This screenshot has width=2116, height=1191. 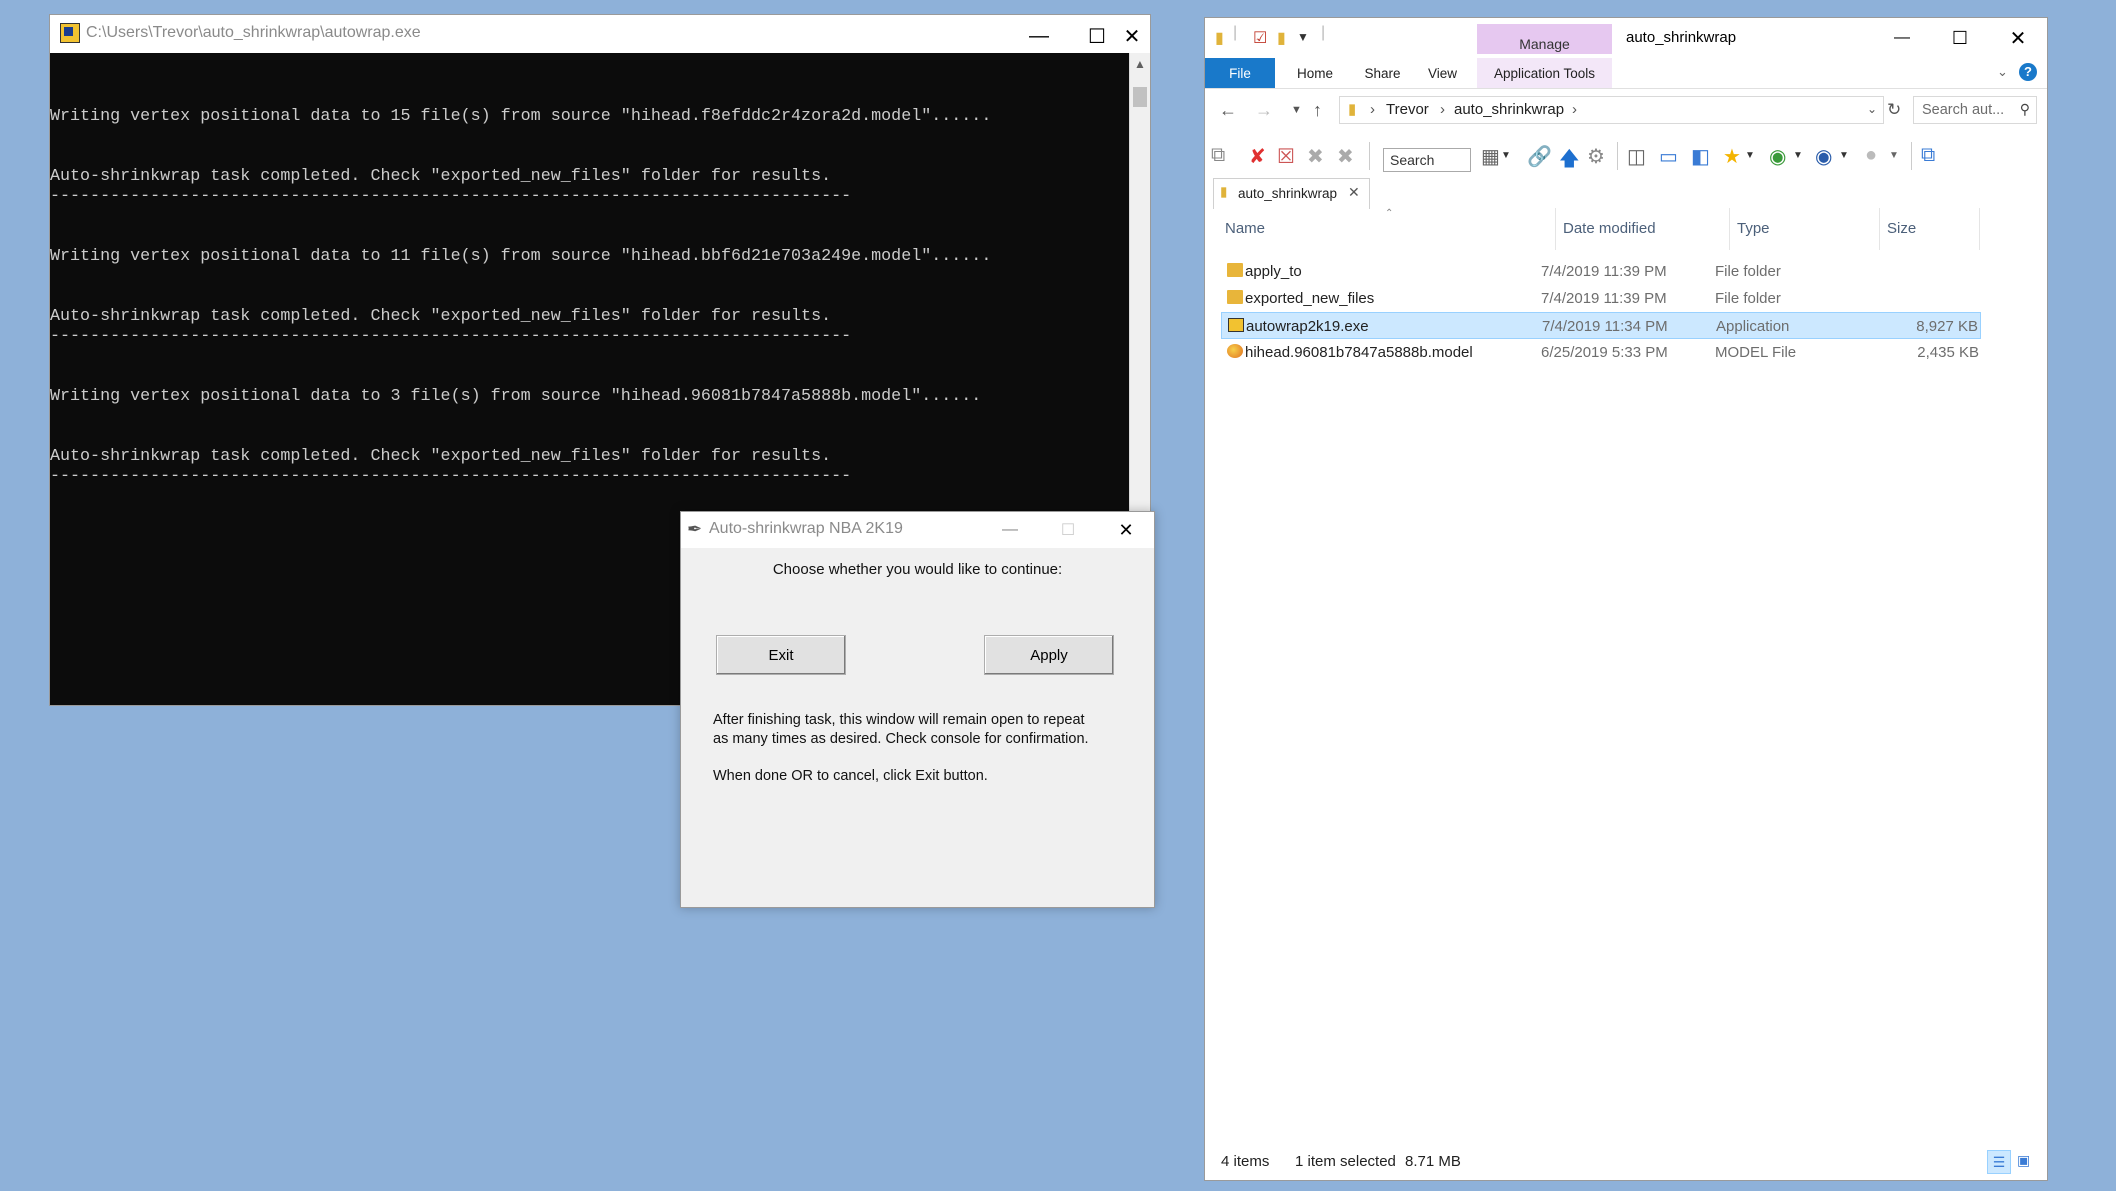 I want to click on tab-file: File, so click(x=1240, y=73).